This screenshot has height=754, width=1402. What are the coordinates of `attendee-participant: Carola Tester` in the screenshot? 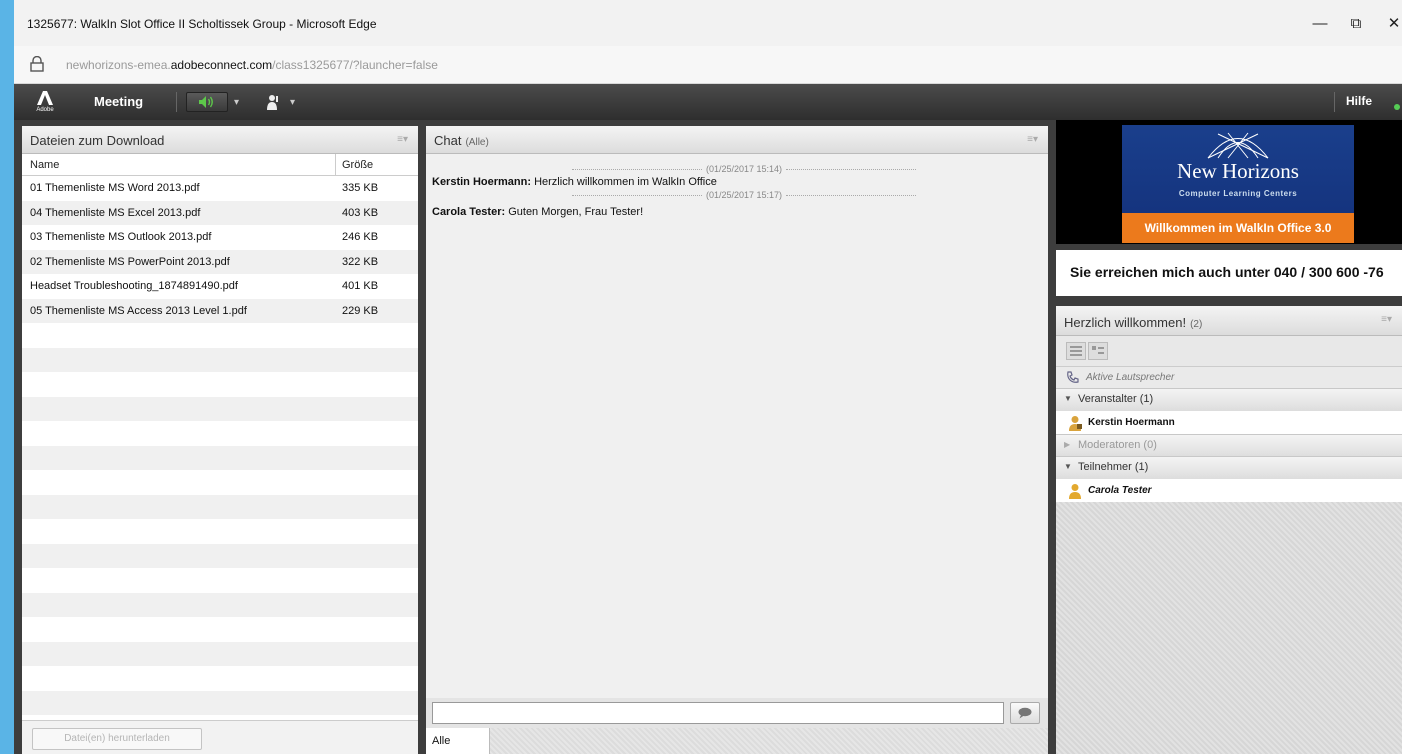 It's located at (1229, 490).